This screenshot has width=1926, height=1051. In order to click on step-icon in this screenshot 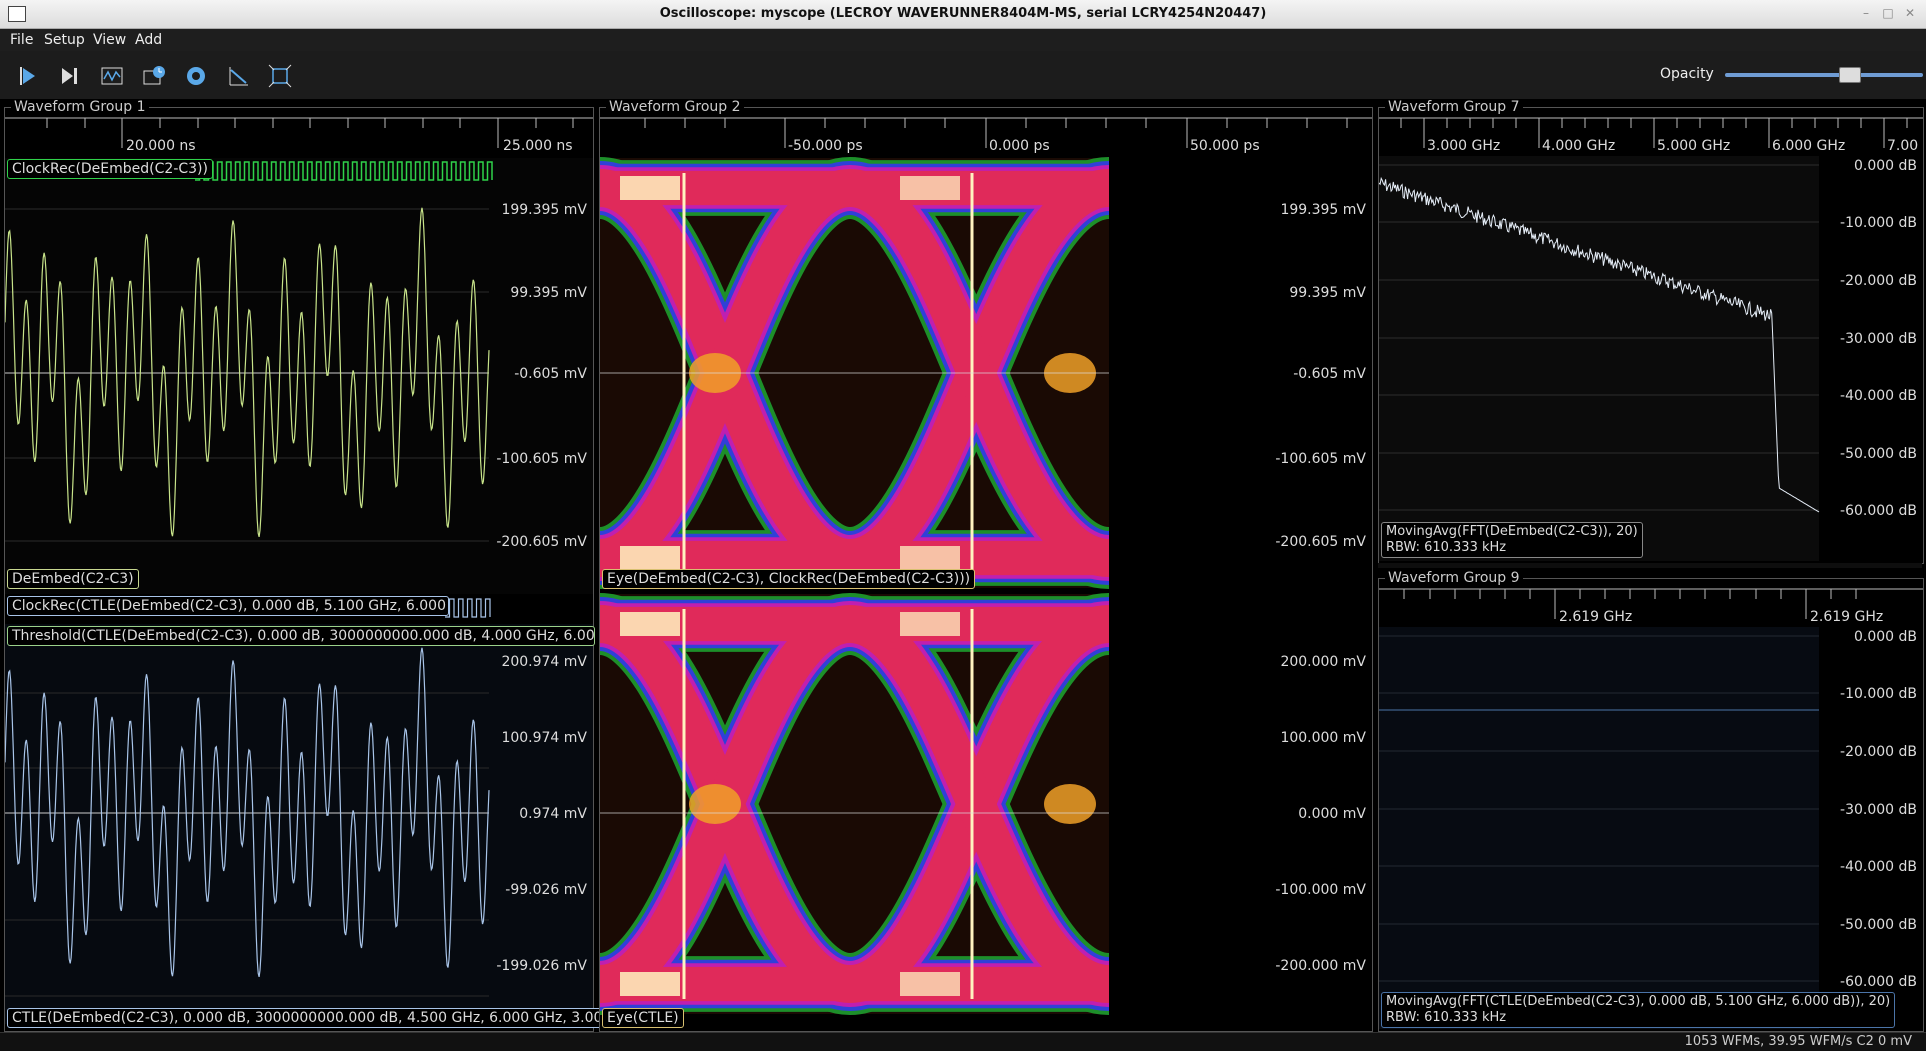, I will do `click(70, 76)`.